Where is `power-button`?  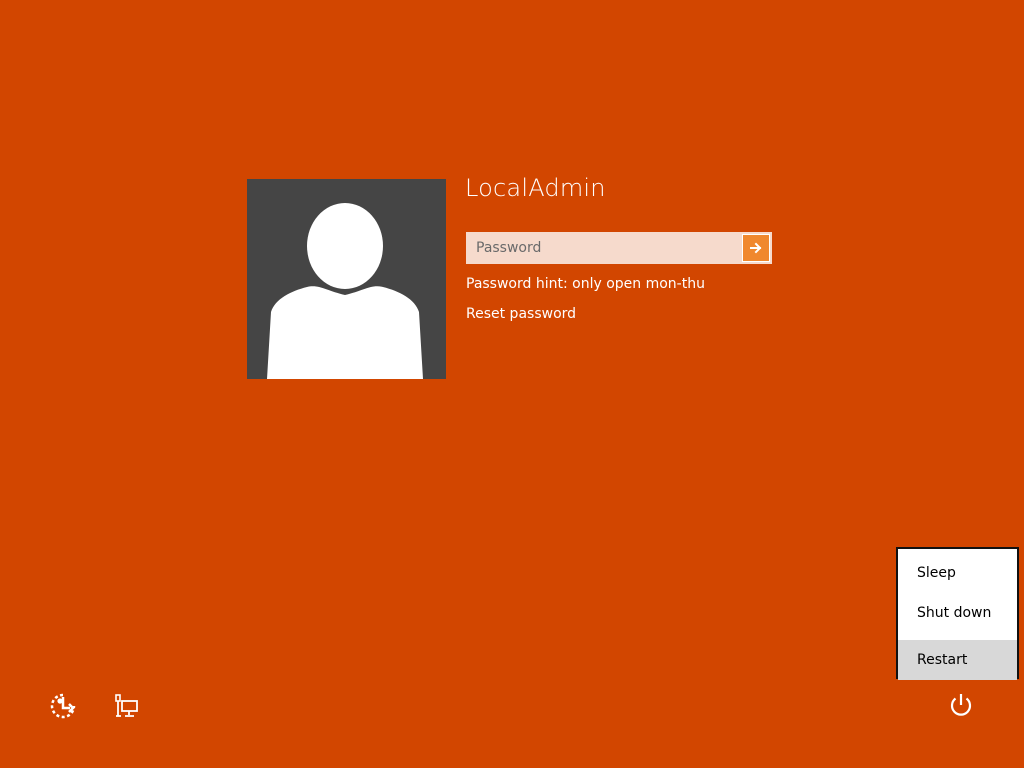 power-button is located at coordinates (961, 705).